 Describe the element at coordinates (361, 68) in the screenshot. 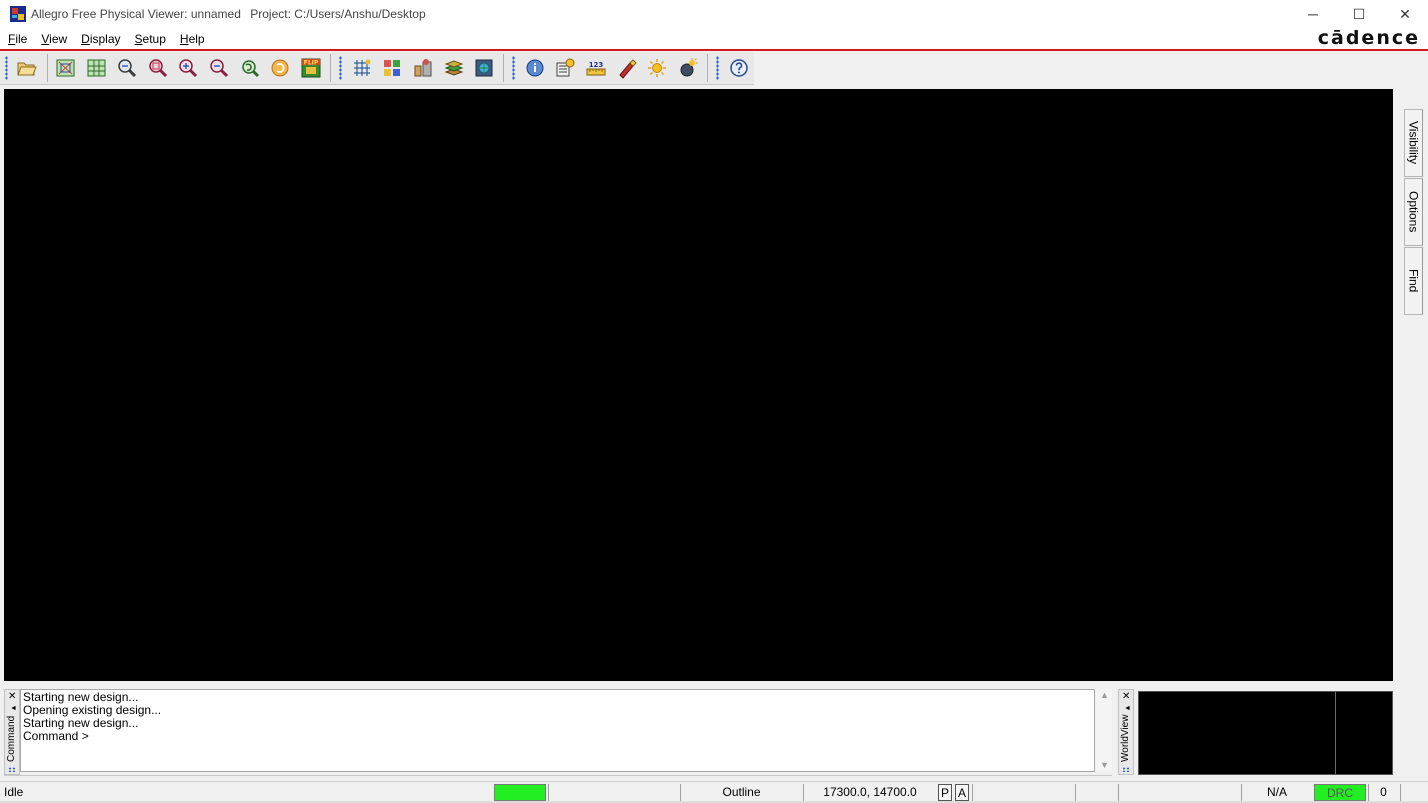

I see `grid-icon` at that location.